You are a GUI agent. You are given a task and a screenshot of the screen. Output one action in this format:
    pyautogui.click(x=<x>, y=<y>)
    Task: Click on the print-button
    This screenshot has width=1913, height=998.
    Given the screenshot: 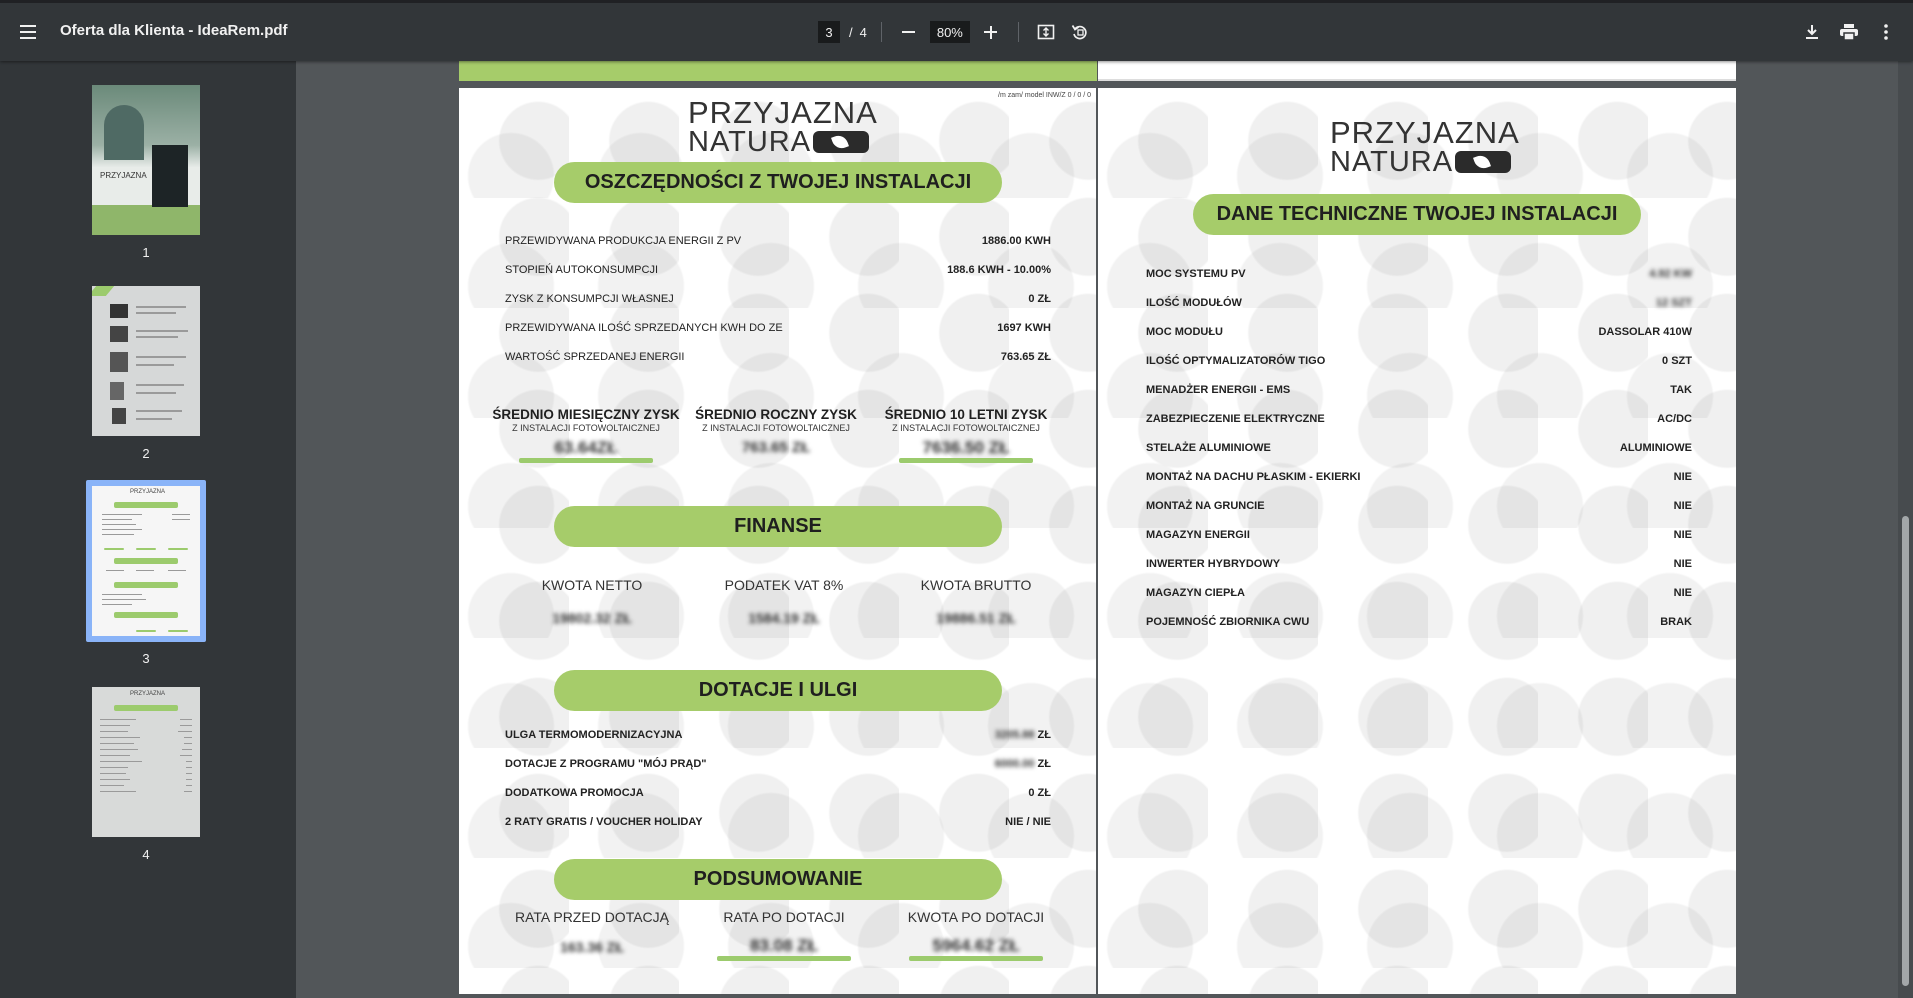 What is the action you would take?
    pyautogui.click(x=1849, y=32)
    